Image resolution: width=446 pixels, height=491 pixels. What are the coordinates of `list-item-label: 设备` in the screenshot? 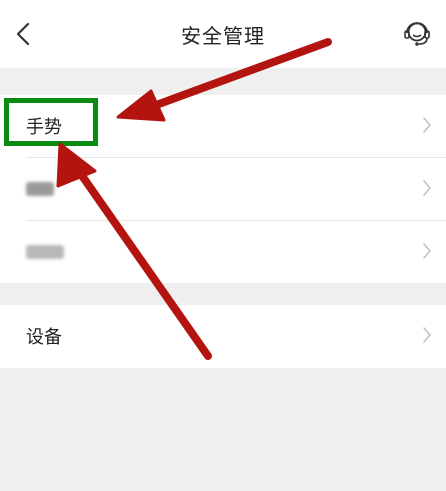 It's located at (44, 337).